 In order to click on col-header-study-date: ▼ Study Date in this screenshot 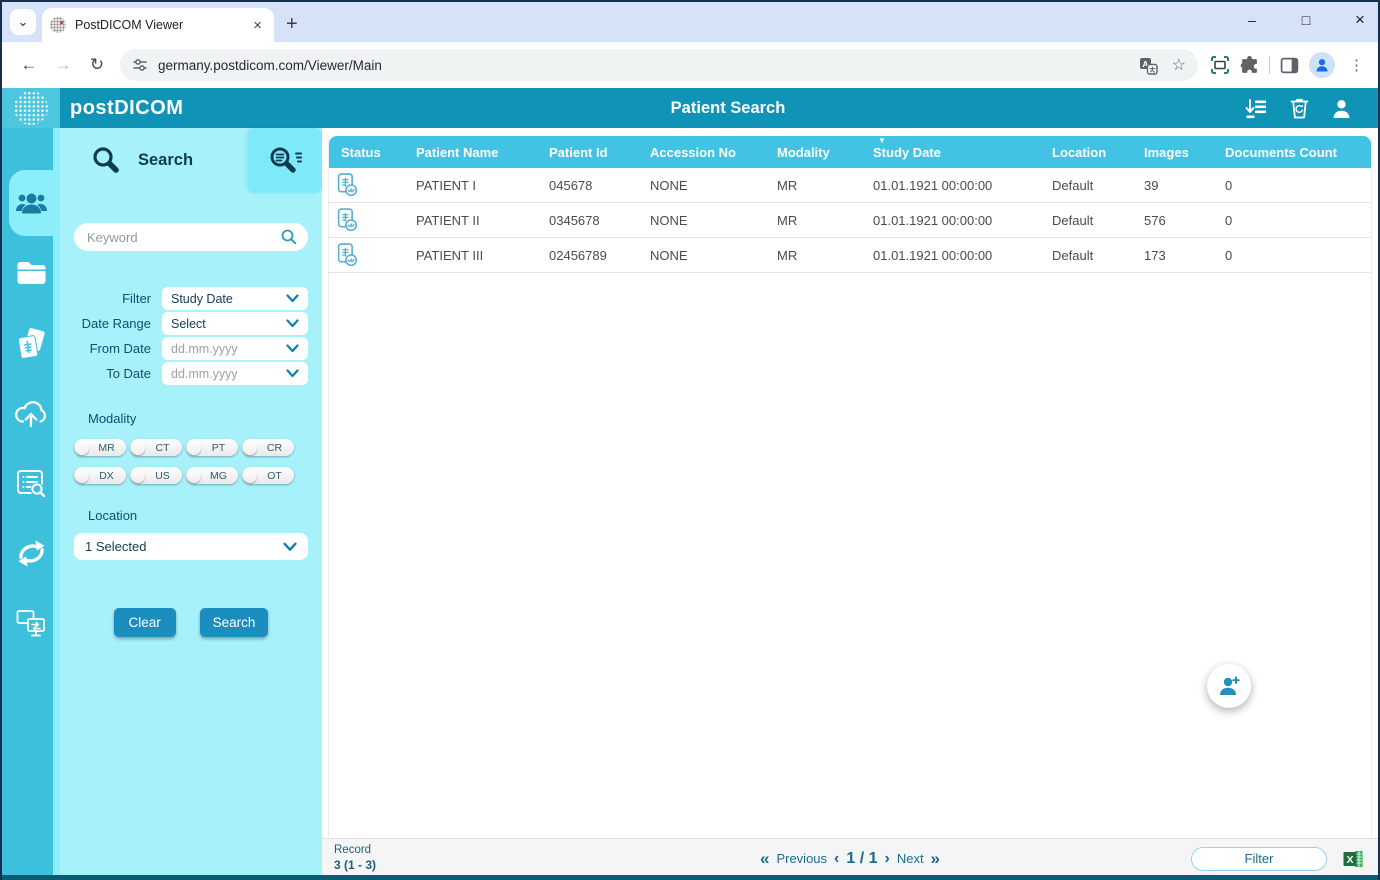, I will do `click(950, 152)`.